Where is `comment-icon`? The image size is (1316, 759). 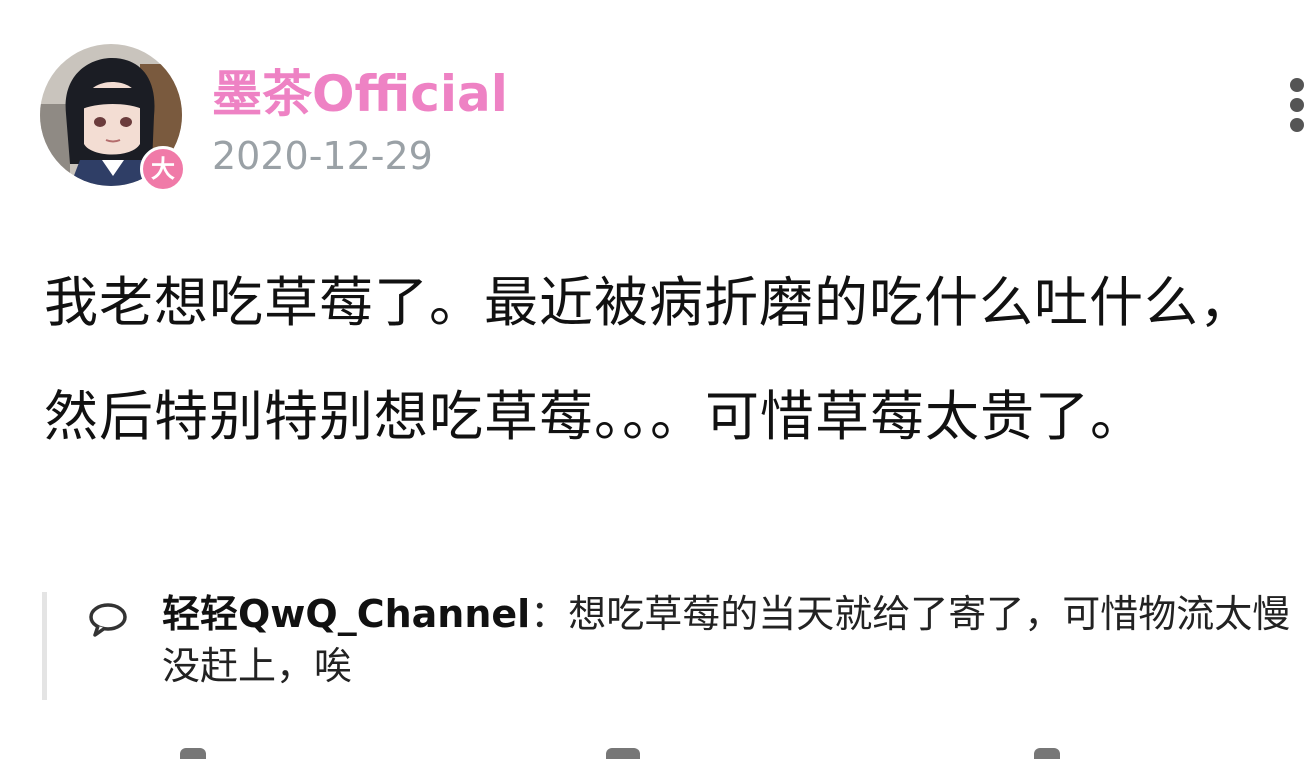
comment-icon is located at coordinates (623, 753).